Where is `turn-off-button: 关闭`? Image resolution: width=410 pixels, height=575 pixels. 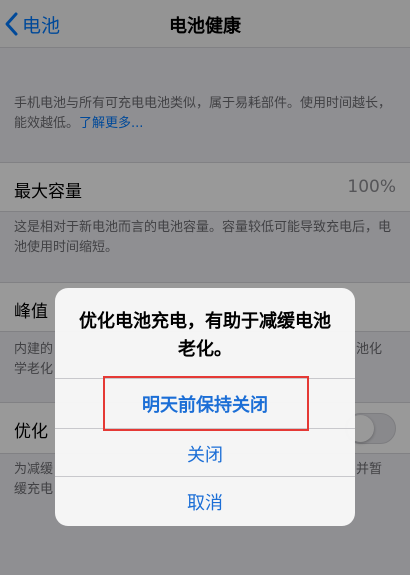
turn-off-button: 关闭 is located at coordinates (205, 453).